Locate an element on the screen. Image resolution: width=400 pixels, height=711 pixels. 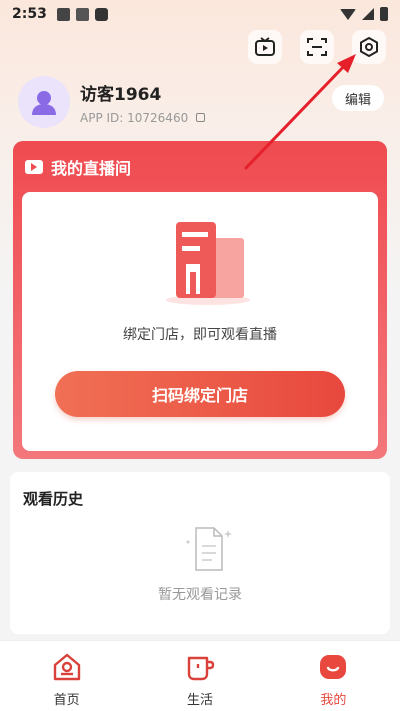
battery-icon is located at coordinates (384, 14).